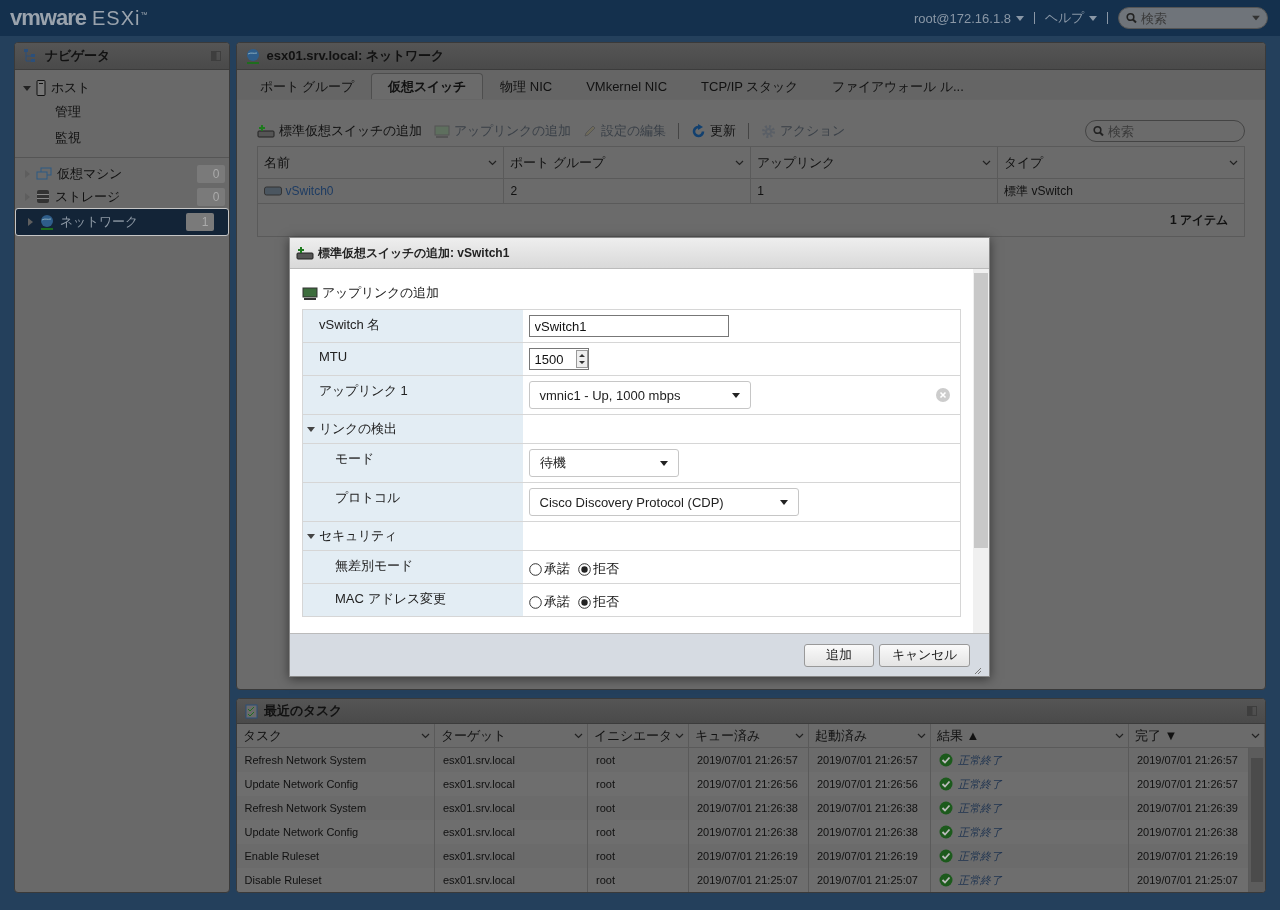 The height and width of the screenshot is (910, 1280). What do you see at coordinates (309, 191) in the screenshot?
I see `switch-link: vSwitch0` at bounding box center [309, 191].